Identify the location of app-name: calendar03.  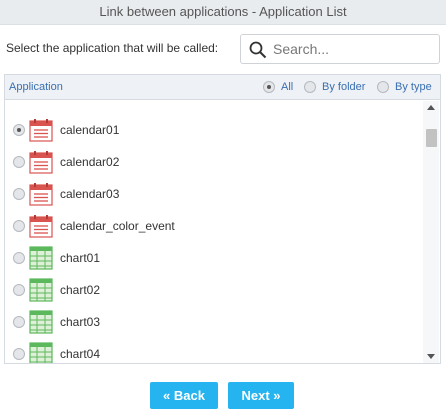
(90, 194).